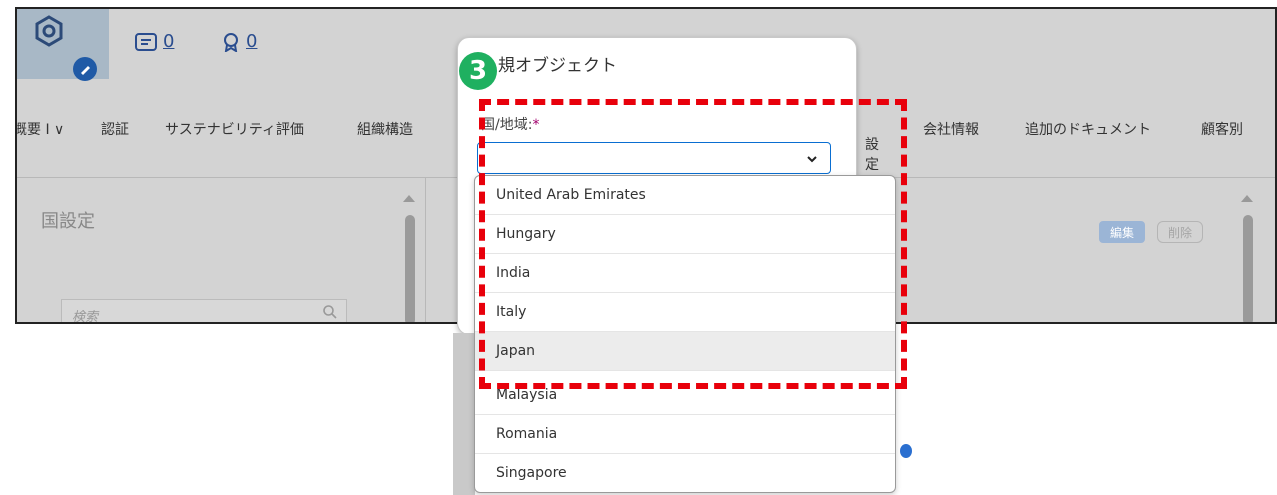  I want to click on background-strip, so click(464, 414).